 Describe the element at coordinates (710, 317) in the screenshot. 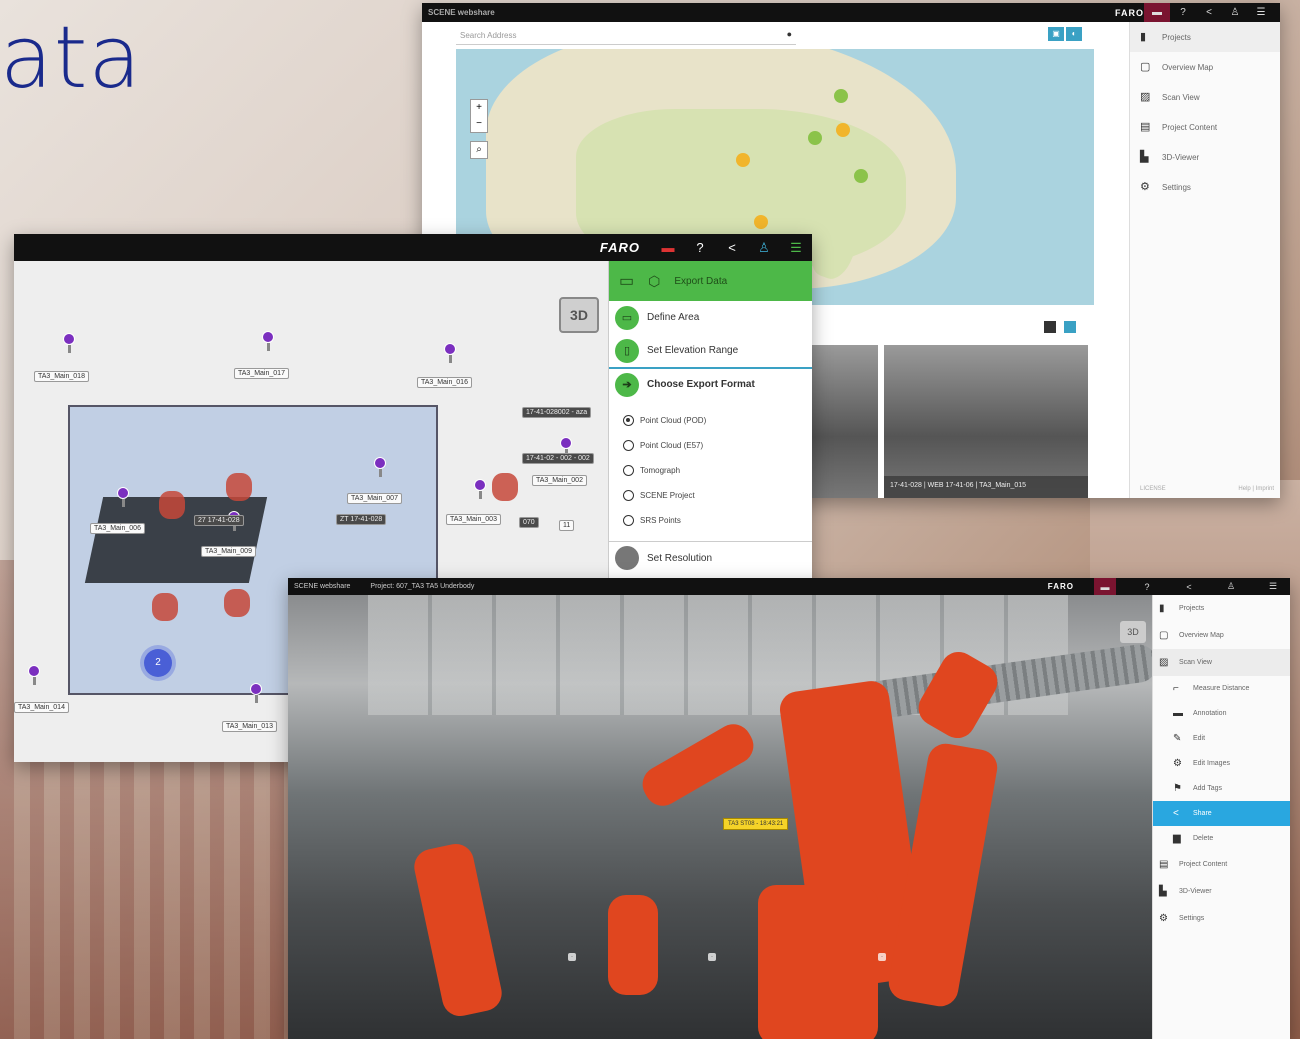

I see `step-define-area: ▭ Define Area` at that location.